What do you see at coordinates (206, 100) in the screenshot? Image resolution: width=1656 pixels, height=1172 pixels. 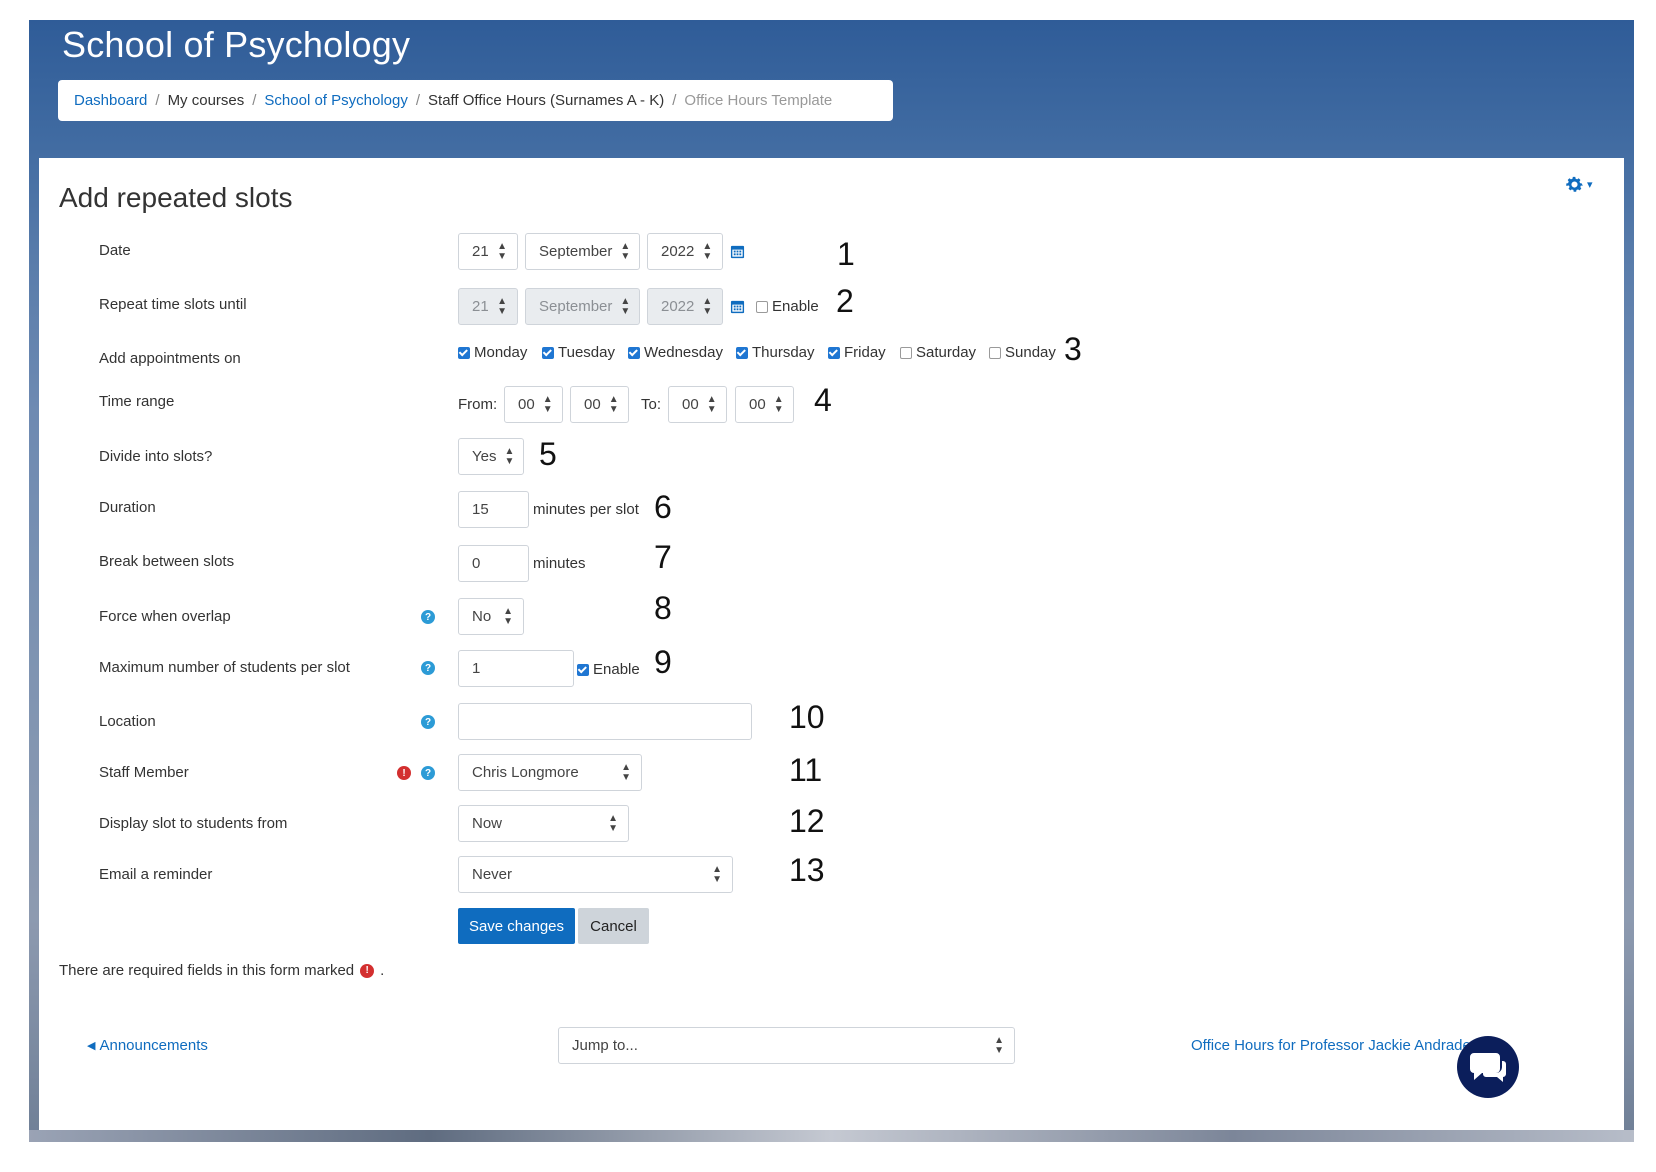 I see `breadcrumb-my-courses: My courses` at bounding box center [206, 100].